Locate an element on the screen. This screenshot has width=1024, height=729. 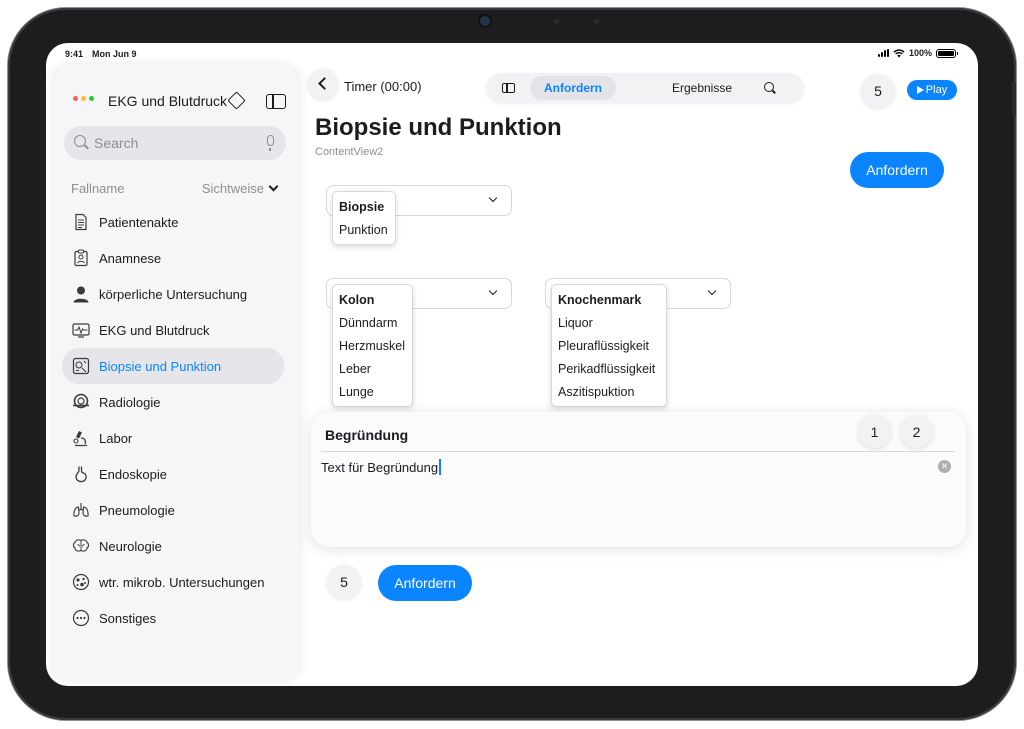
picker-type-menu: Biopsie Punktion is located at coordinates (364, 218).